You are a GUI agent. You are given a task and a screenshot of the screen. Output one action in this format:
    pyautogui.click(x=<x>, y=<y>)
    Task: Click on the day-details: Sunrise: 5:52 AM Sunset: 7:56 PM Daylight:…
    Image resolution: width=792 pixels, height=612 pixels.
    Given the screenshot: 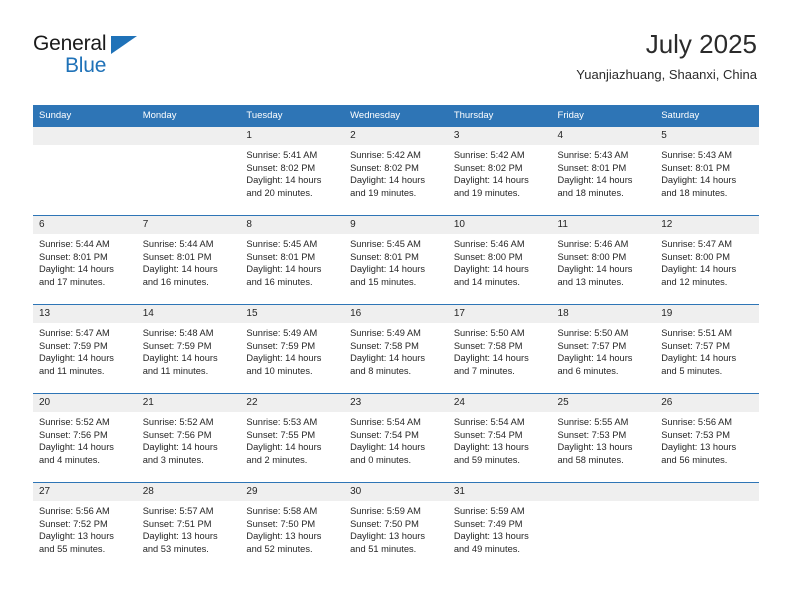 What is the action you would take?
    pyautogui.click(x=85, y=439)
    